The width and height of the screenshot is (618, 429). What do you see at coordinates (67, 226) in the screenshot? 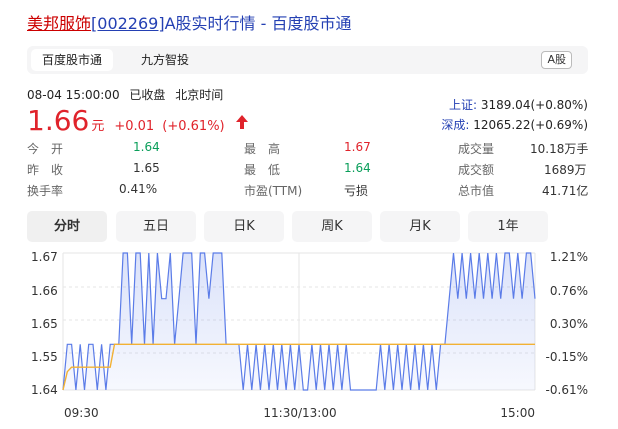
I see `range-tab-intraday: 分时` at bounding box center [67, 226].